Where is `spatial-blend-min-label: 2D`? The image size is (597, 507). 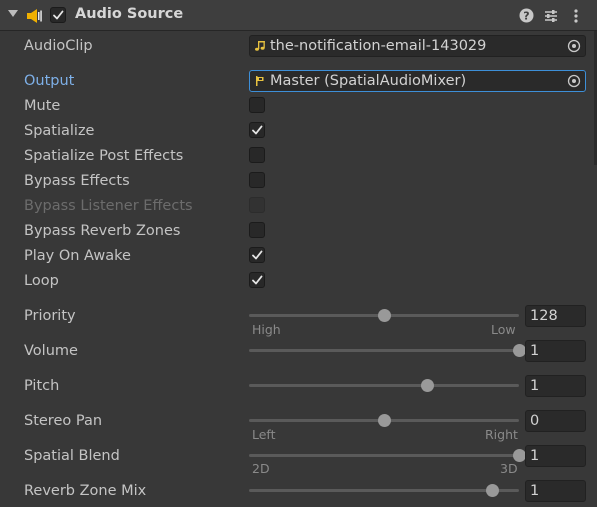
spatial-blend-min-label: 2D is located at coordinates (261, 468).